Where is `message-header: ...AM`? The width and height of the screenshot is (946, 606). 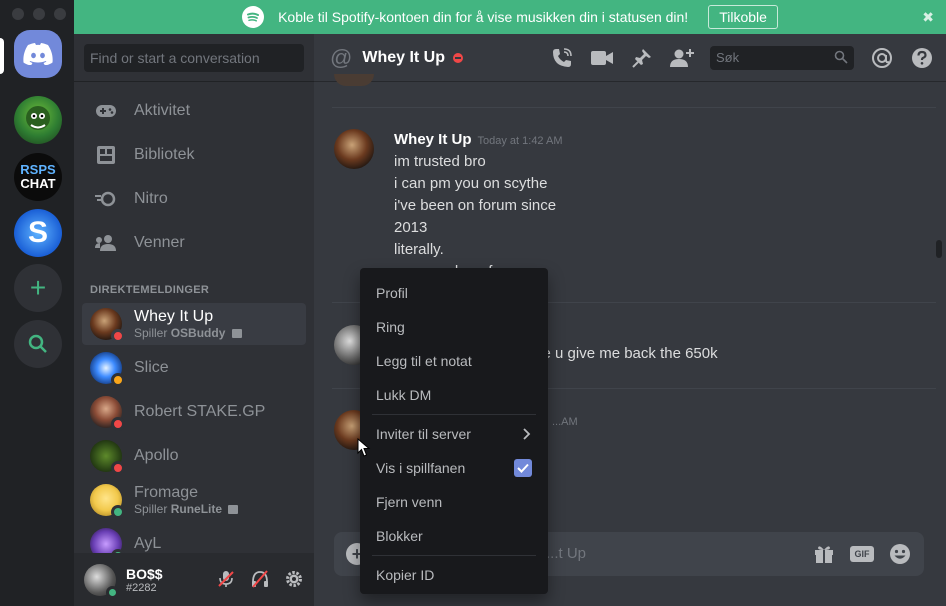
message-header: ...AM is located at coordinates (565, 420).